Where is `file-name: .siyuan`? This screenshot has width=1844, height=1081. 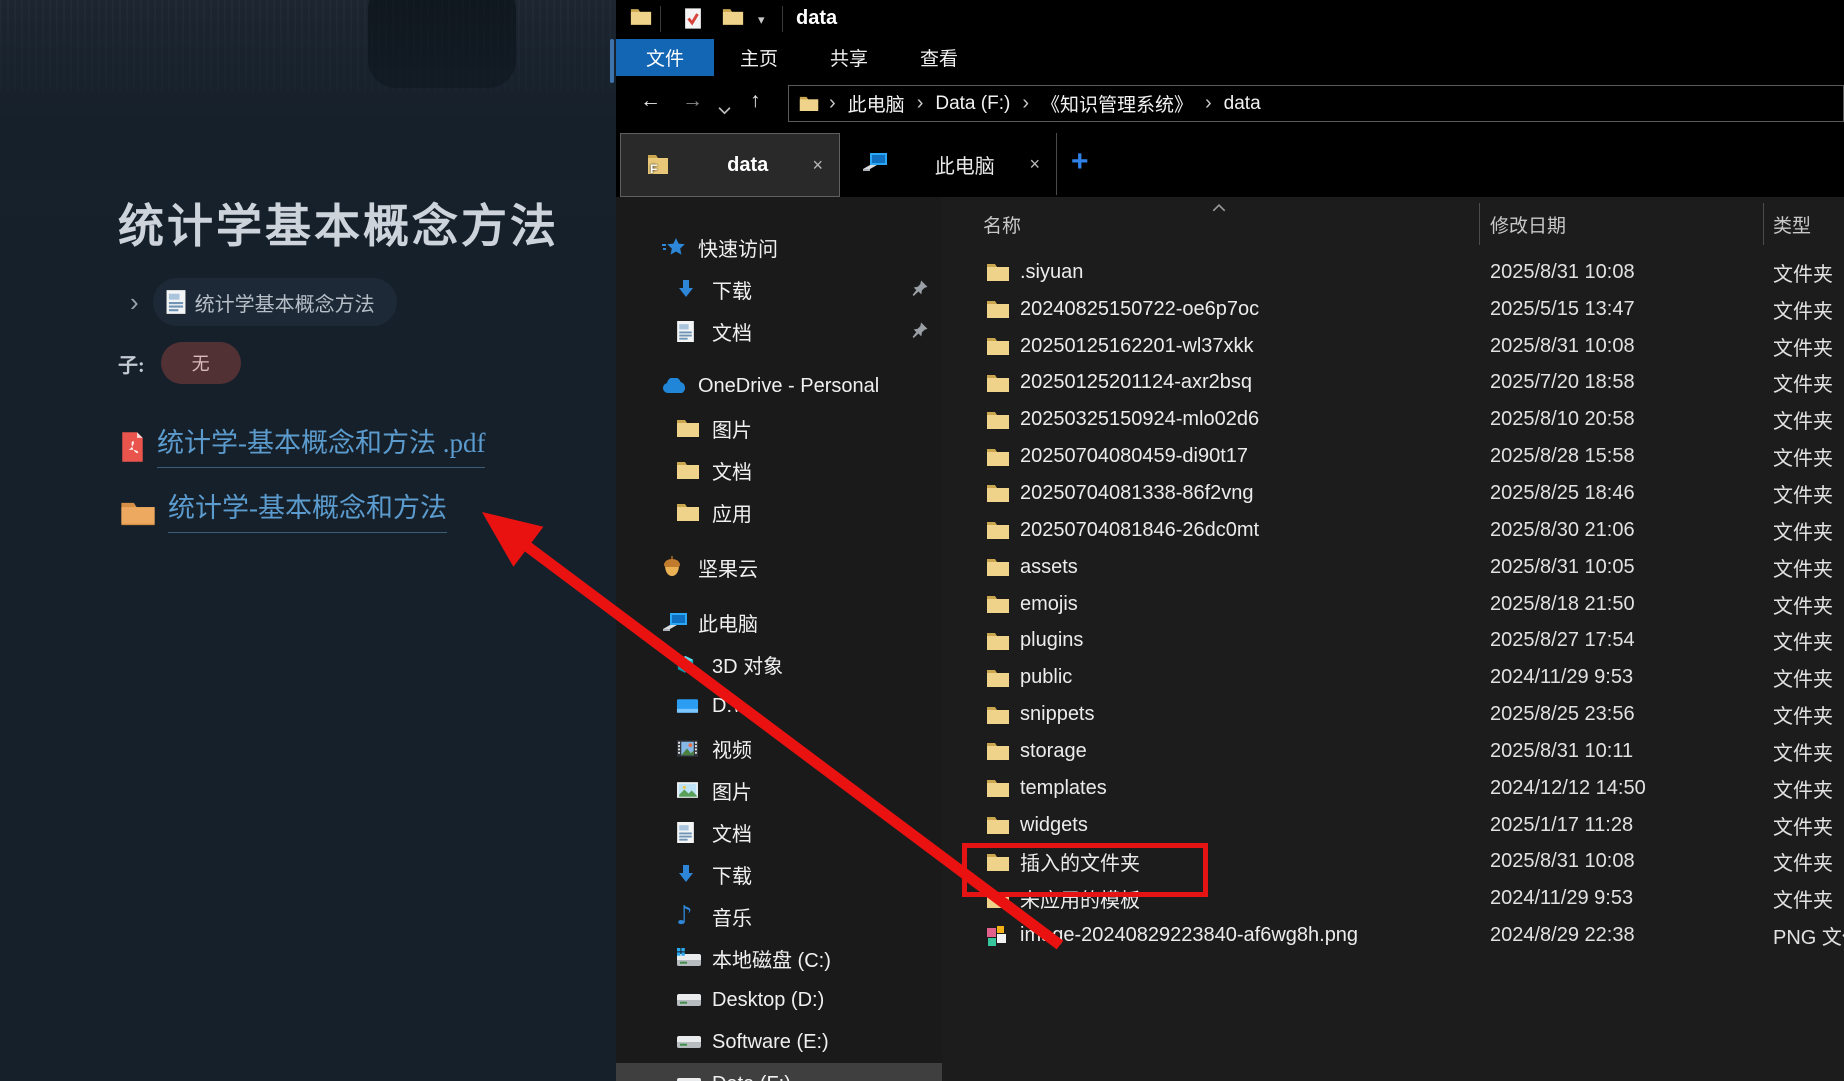 file-name: .siyuan is located at coordinates (1051, 272).